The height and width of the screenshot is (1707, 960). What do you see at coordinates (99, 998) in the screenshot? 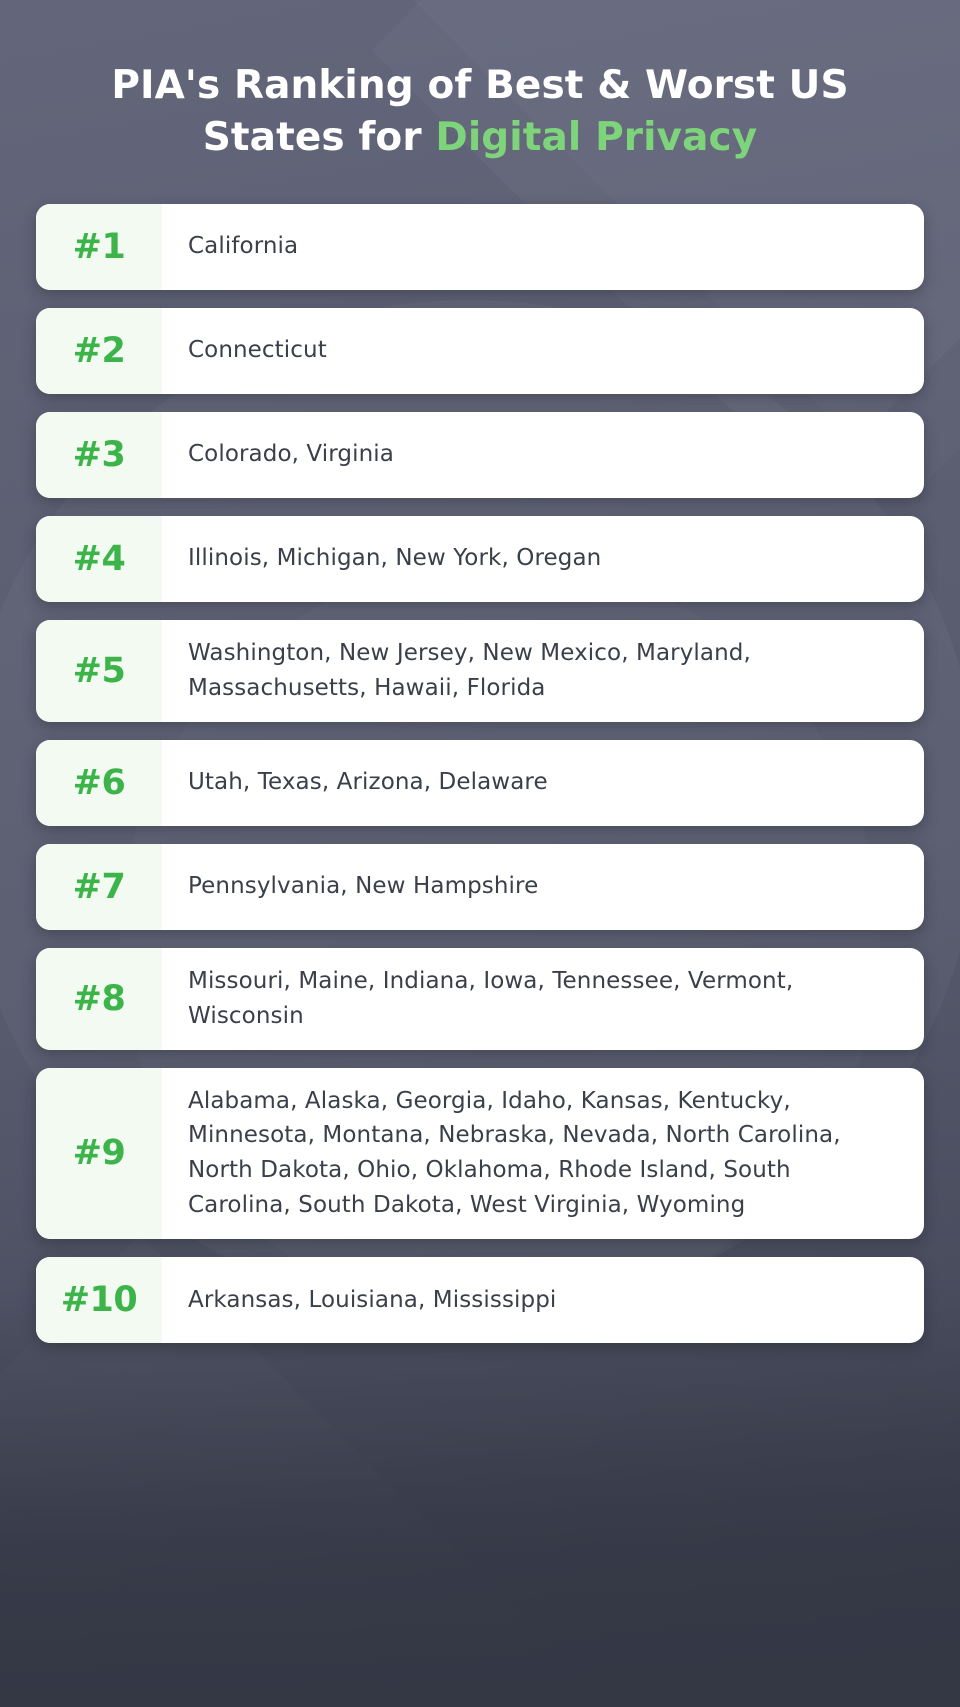
I see `rank-number-badge: #8` at bounding box center [99, 998].